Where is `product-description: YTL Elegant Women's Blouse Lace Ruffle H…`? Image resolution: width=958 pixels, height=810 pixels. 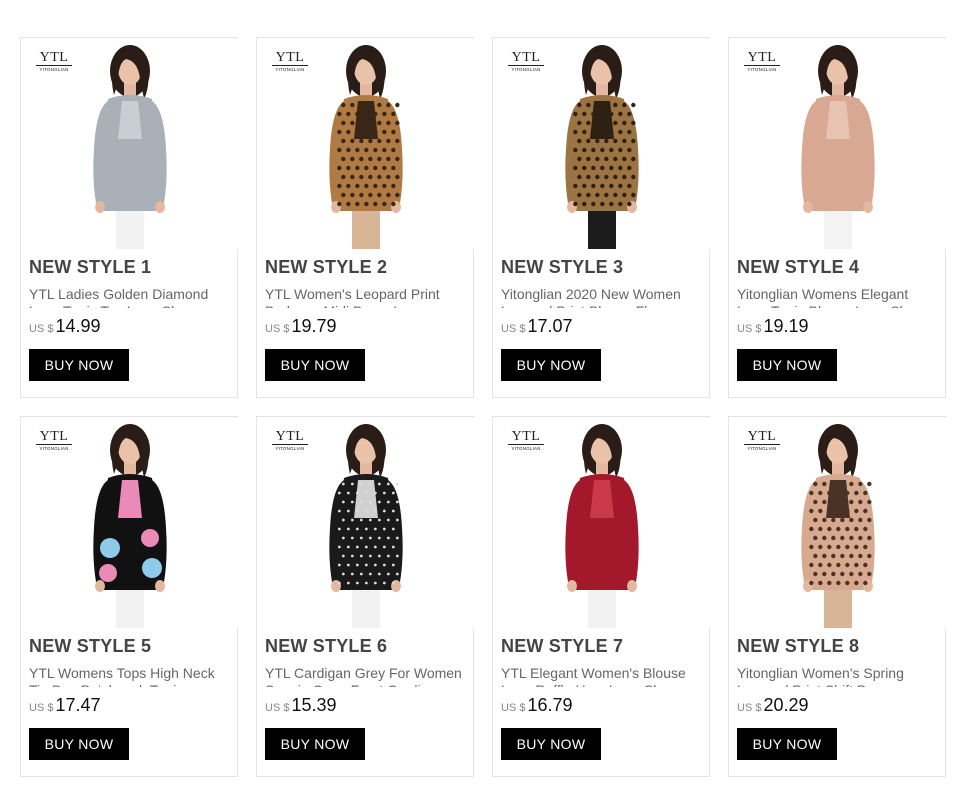 product-description: YTL Elegant Women's Blouse Lace Ruffle H… is located at coordinates (602, 676).